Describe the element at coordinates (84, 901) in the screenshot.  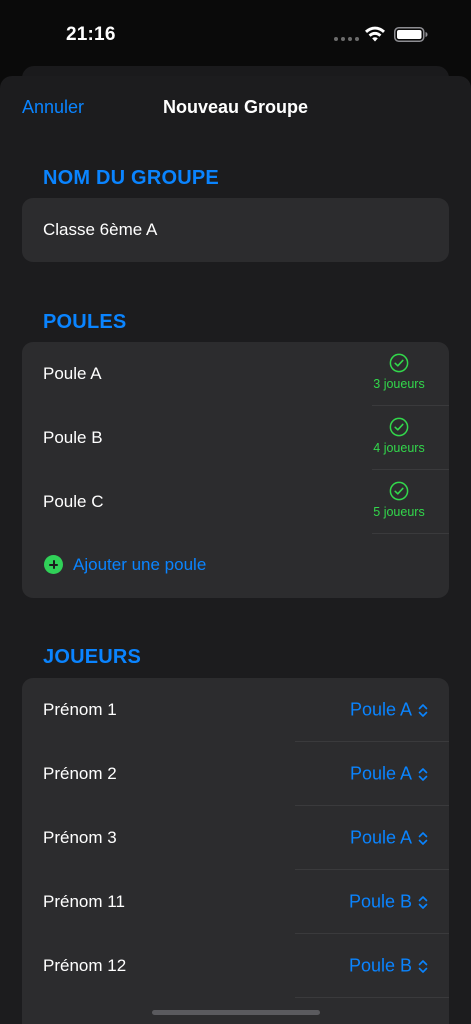
I see `player-name: Prénom 11` at that location.